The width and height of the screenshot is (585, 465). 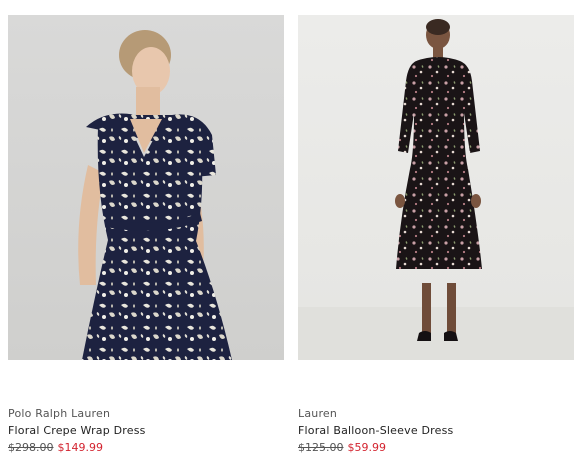 What do you see at coordinates (317, 413) in the screenshot?
I see `product-brand: Lauren` at bounding box center [317, 413].